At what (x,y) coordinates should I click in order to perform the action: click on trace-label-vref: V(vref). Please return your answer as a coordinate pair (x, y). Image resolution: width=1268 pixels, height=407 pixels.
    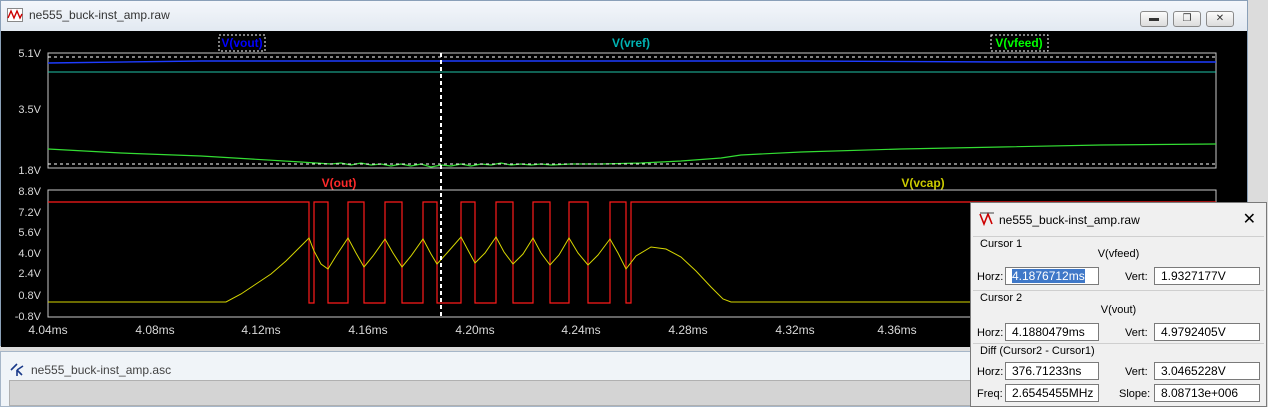
    Looking at the image, I should click on (631, 43).